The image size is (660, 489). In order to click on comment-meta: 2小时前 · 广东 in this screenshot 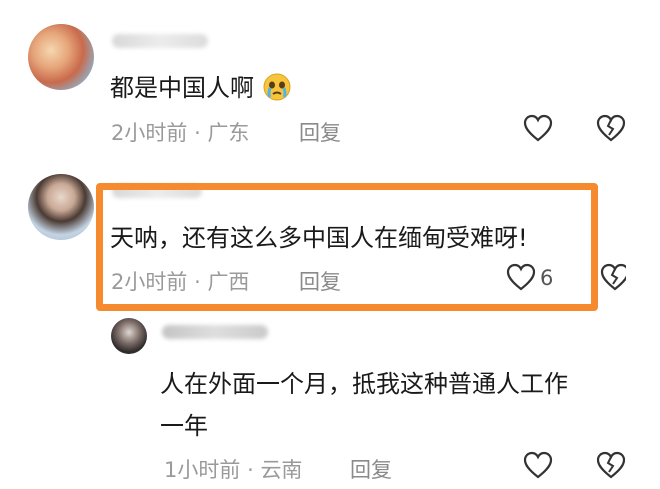, I will do `click(180, 133)`.